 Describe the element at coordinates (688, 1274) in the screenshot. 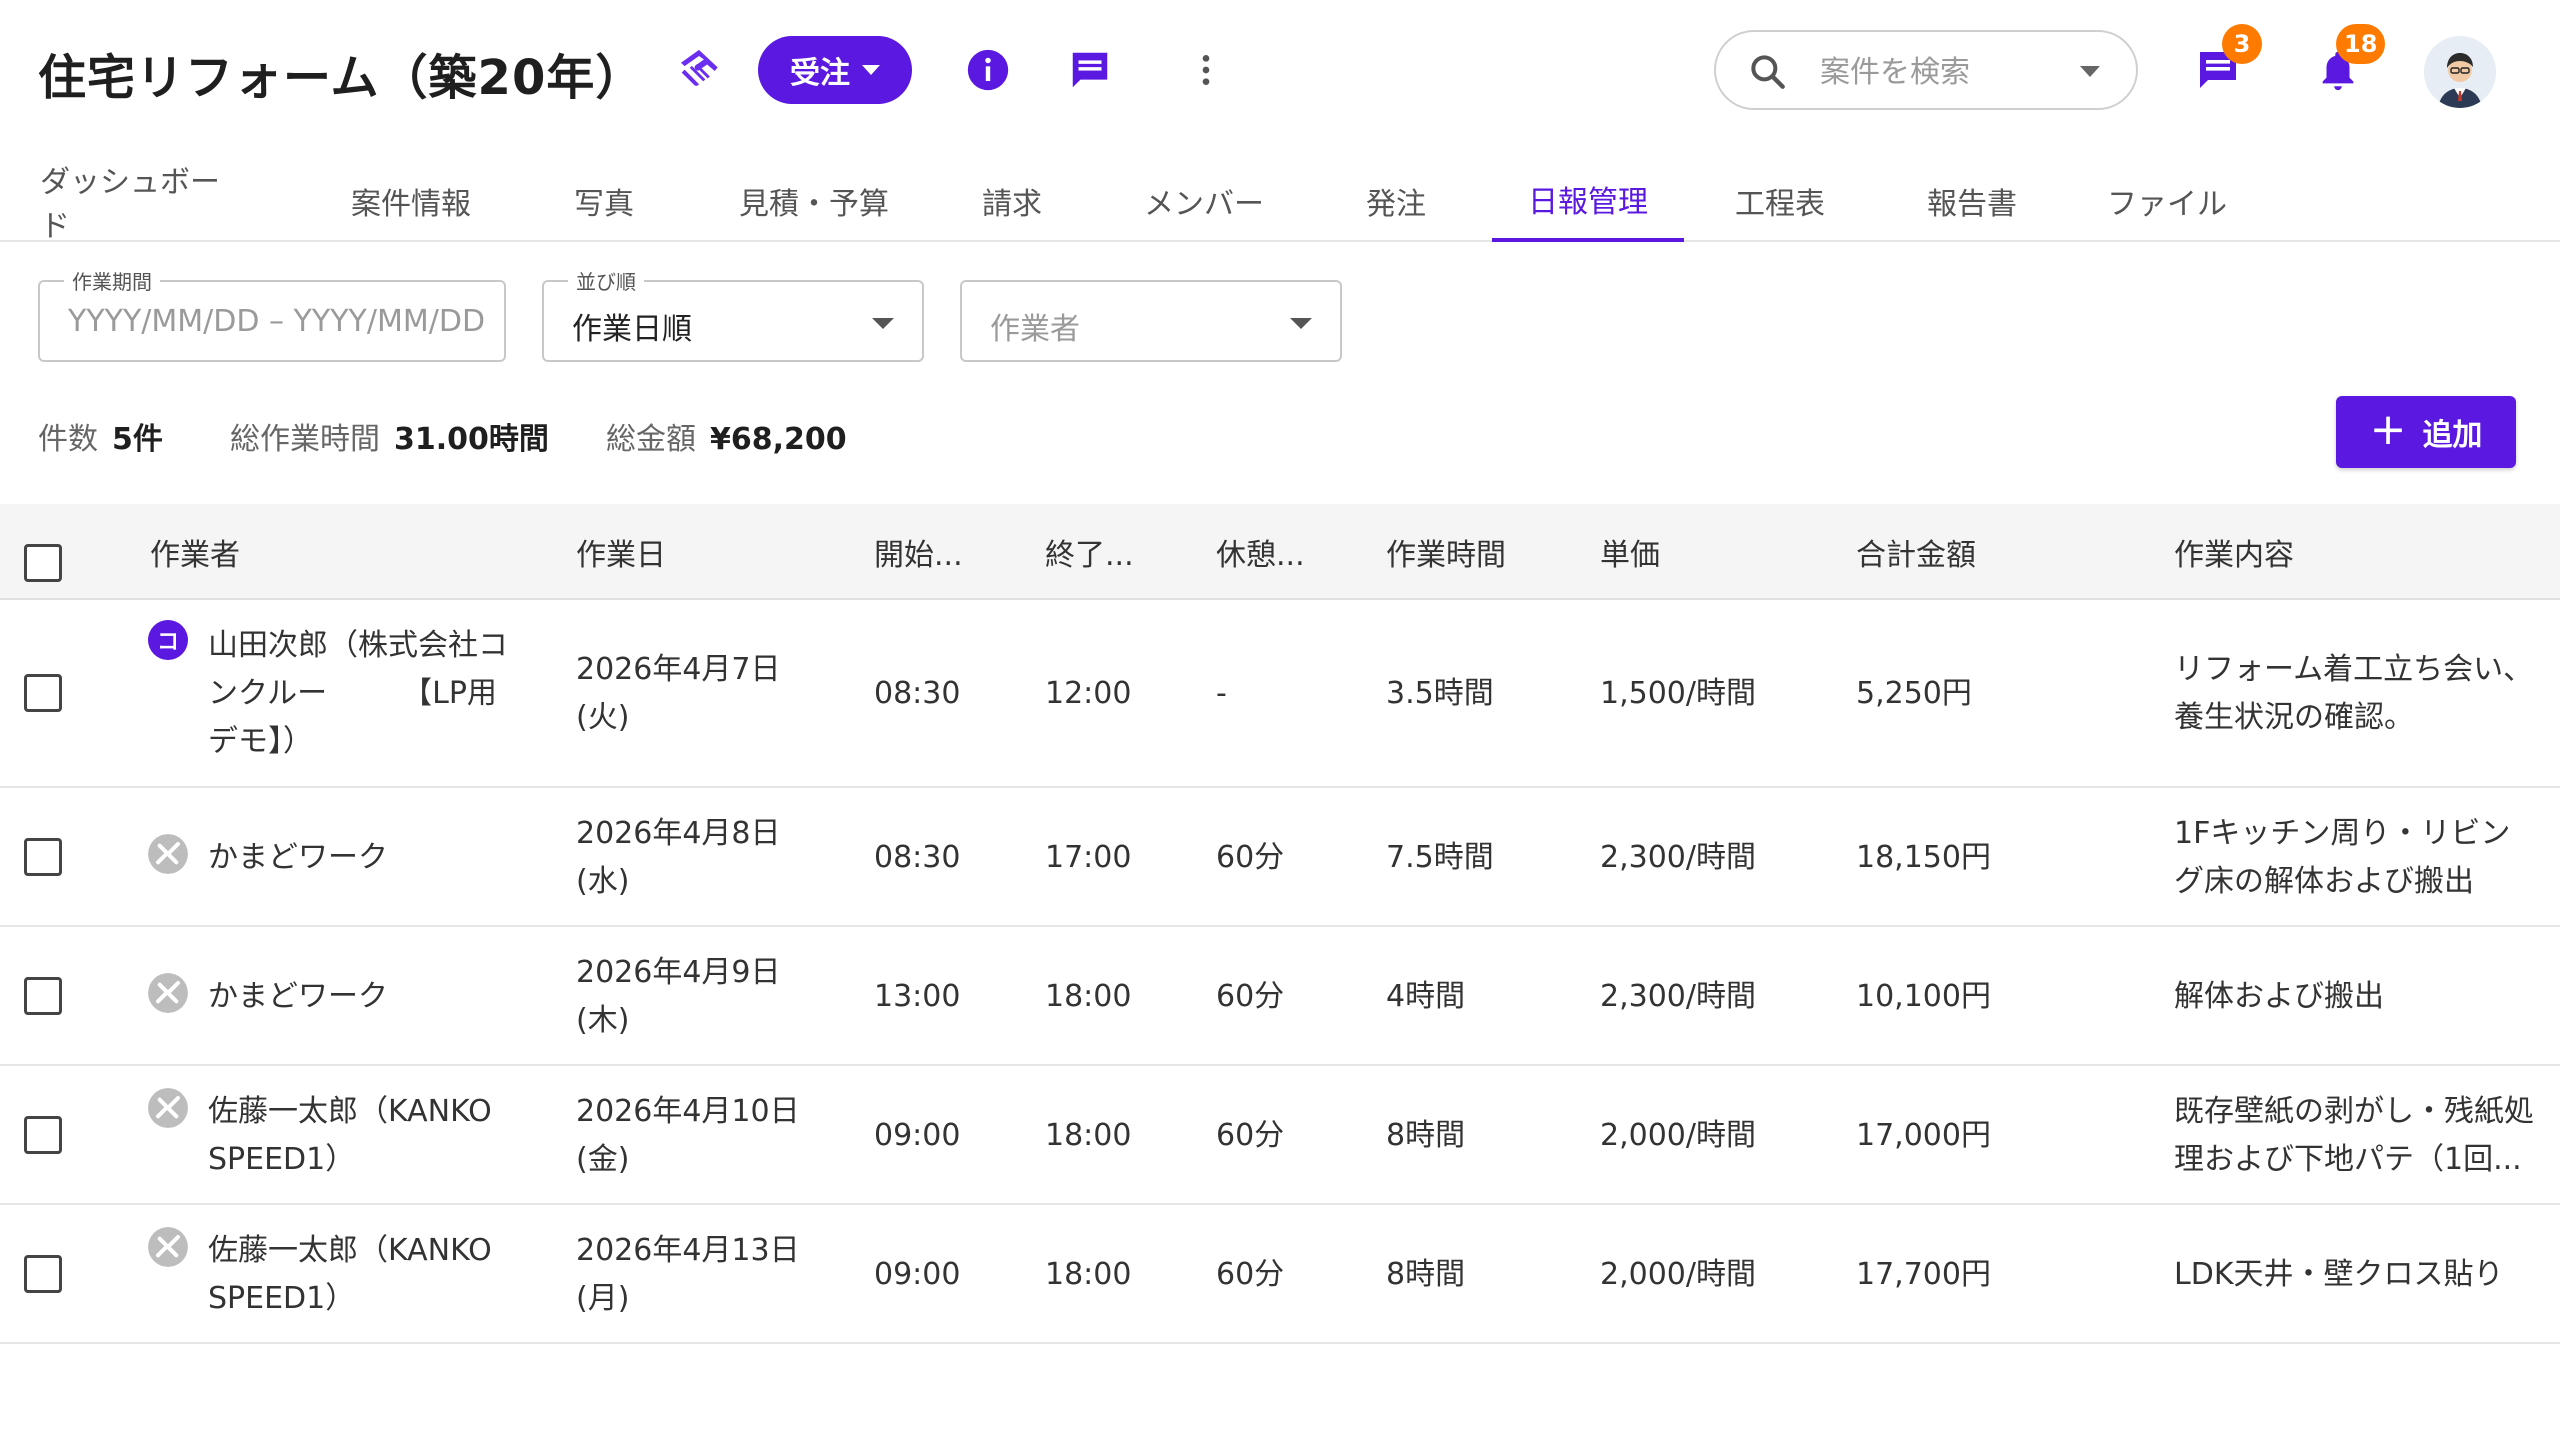

I see `work-date: 2026年4月13日(月)` at that location.